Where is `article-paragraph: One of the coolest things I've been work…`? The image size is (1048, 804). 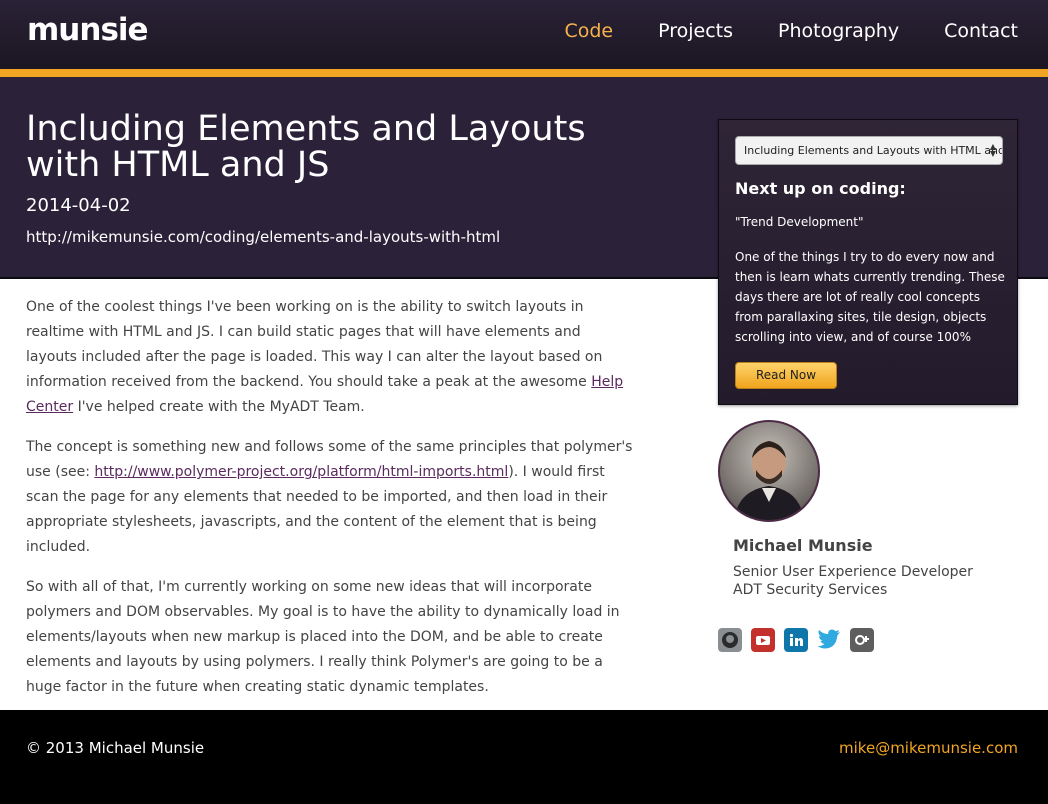 article-paragraph: One of the coolest things I've been work… is located at coordinates (331, 357).